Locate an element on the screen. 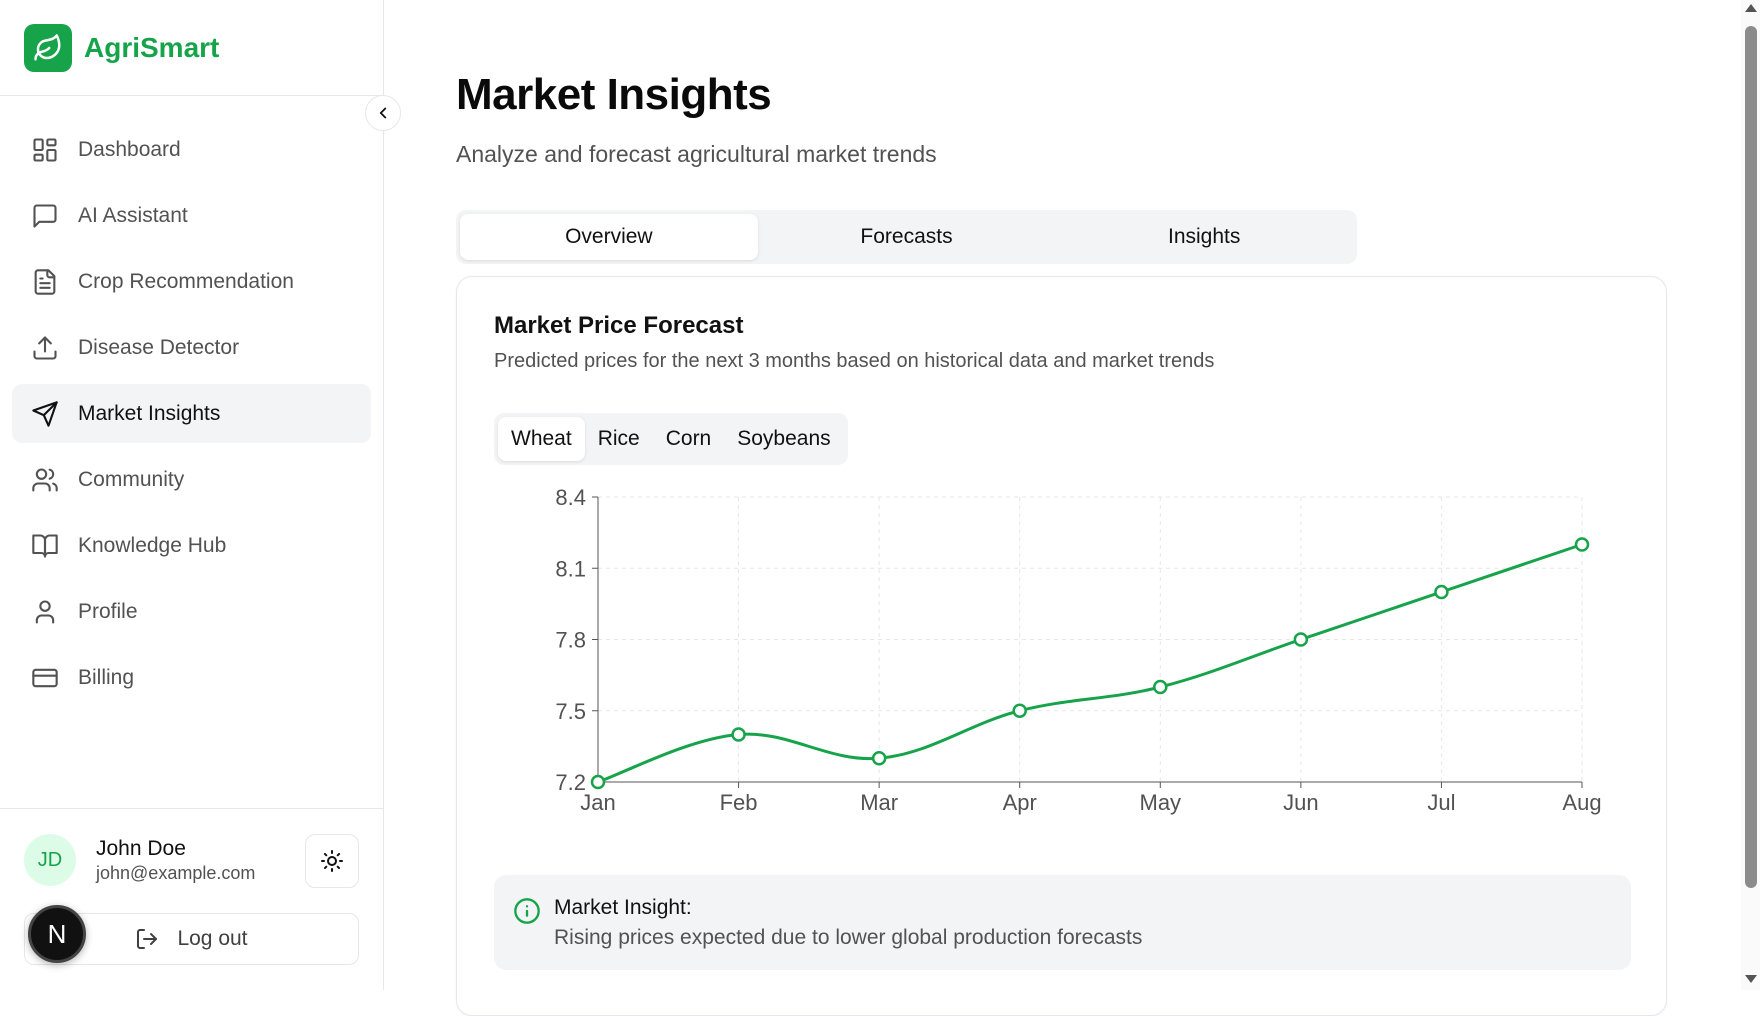  info-icon is located at coordinates (527, 911).